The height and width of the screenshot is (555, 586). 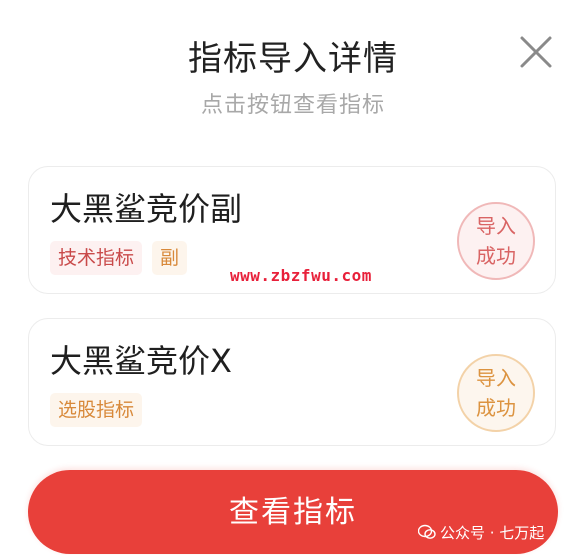 I want to click on wechat-icon, so click(x=427, y=531).